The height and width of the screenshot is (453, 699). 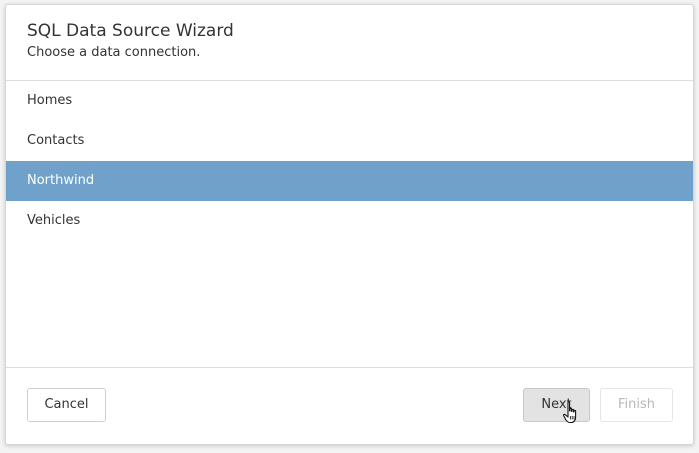 I want to click on connection-item-northwind: Northwind, so click(x=349, y=181).